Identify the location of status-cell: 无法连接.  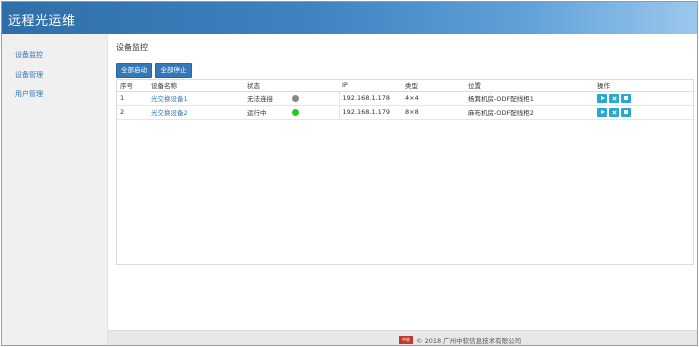
(291, 98).